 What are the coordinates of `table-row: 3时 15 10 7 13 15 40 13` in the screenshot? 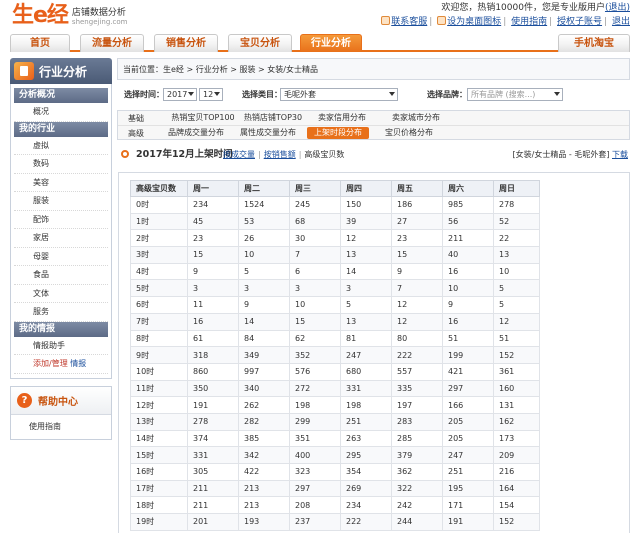 It's located at (335, 255).